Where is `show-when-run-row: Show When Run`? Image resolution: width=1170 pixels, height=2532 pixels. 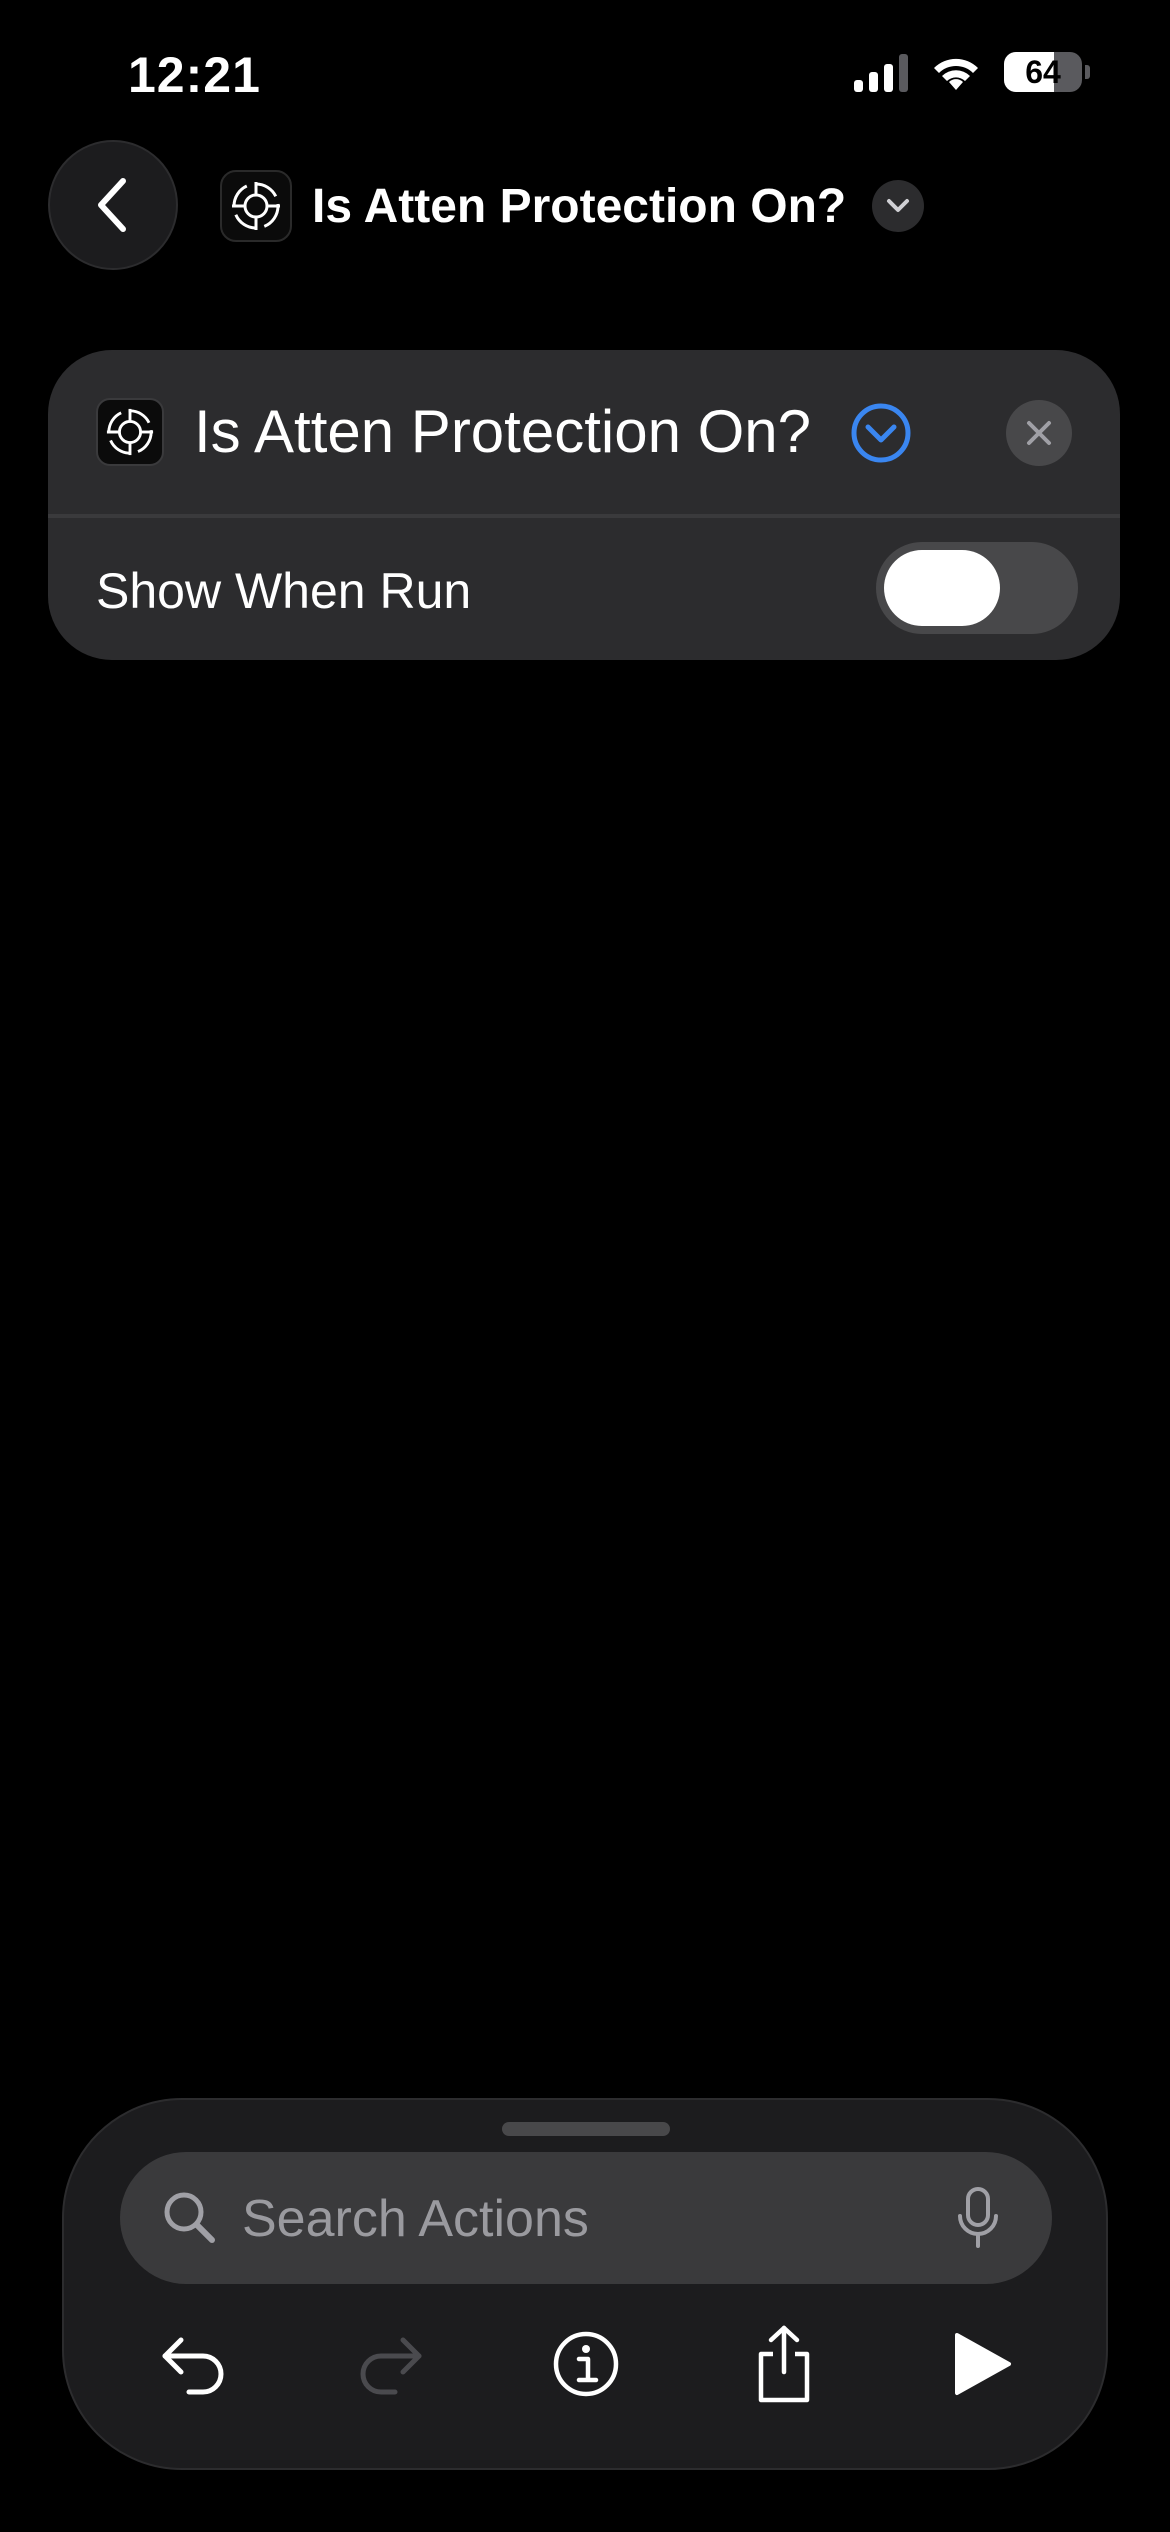 show-when-run-row: Show When Run is located at coordinates (584, 589).